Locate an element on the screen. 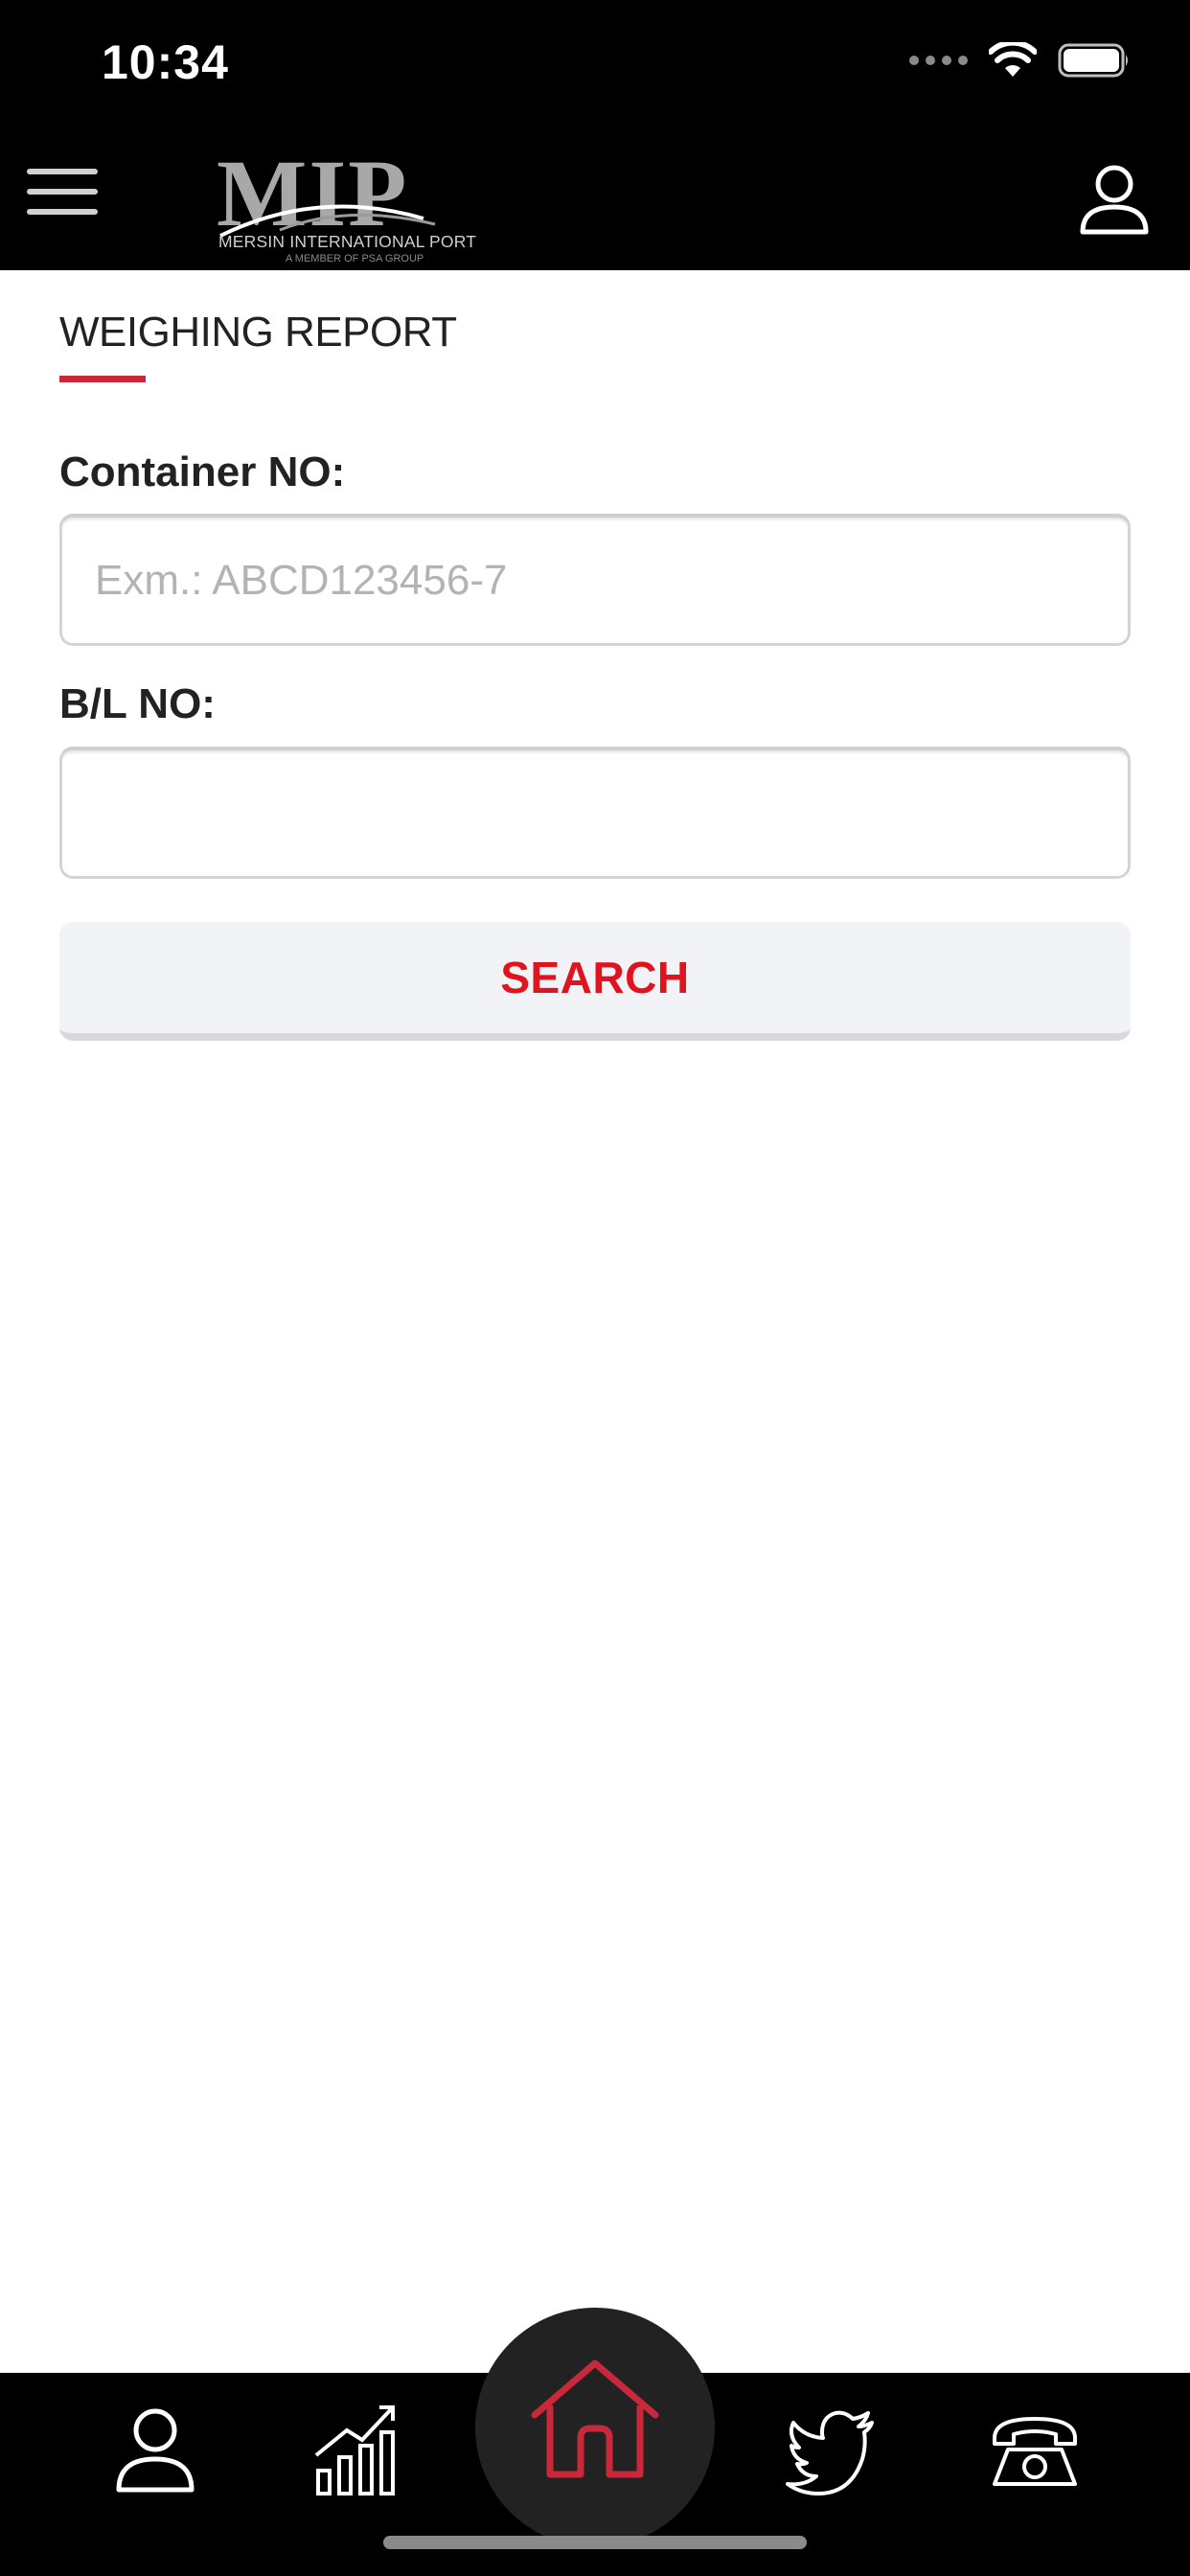 The width and height of the screenshot is (1190, 2576). tab-contact-telephone-icon is located at coordinates (1035, 2449).